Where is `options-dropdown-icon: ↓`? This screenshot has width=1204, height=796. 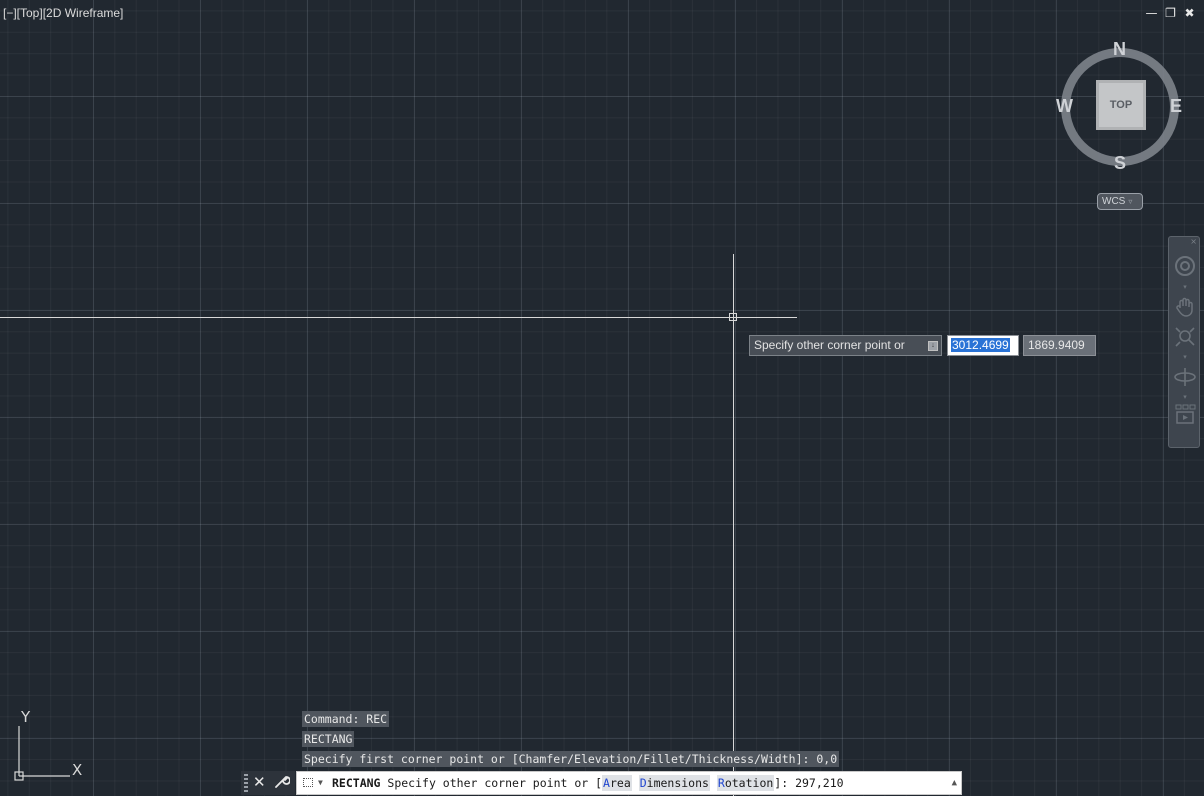
options-dropdown-icon: ↓ is located at coordinates (933, 346).